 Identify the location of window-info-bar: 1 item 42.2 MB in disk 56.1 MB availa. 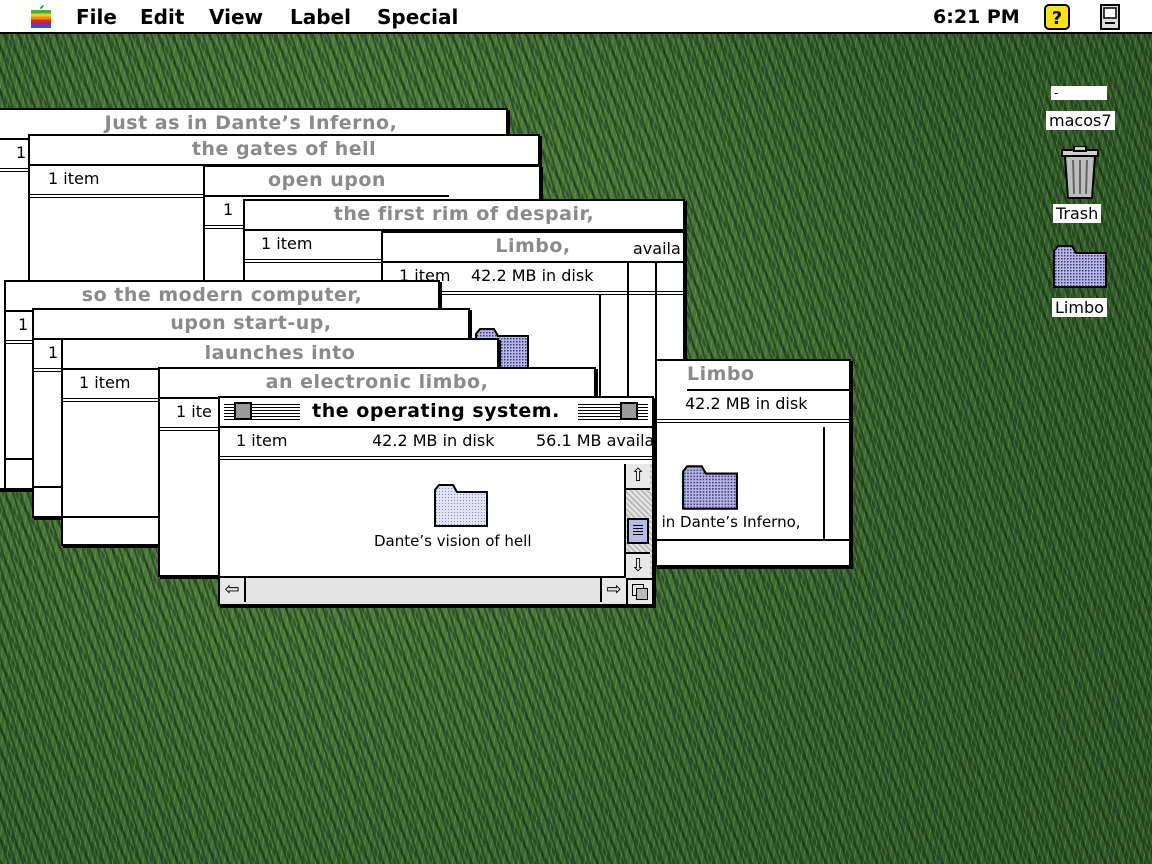
(436, 443).